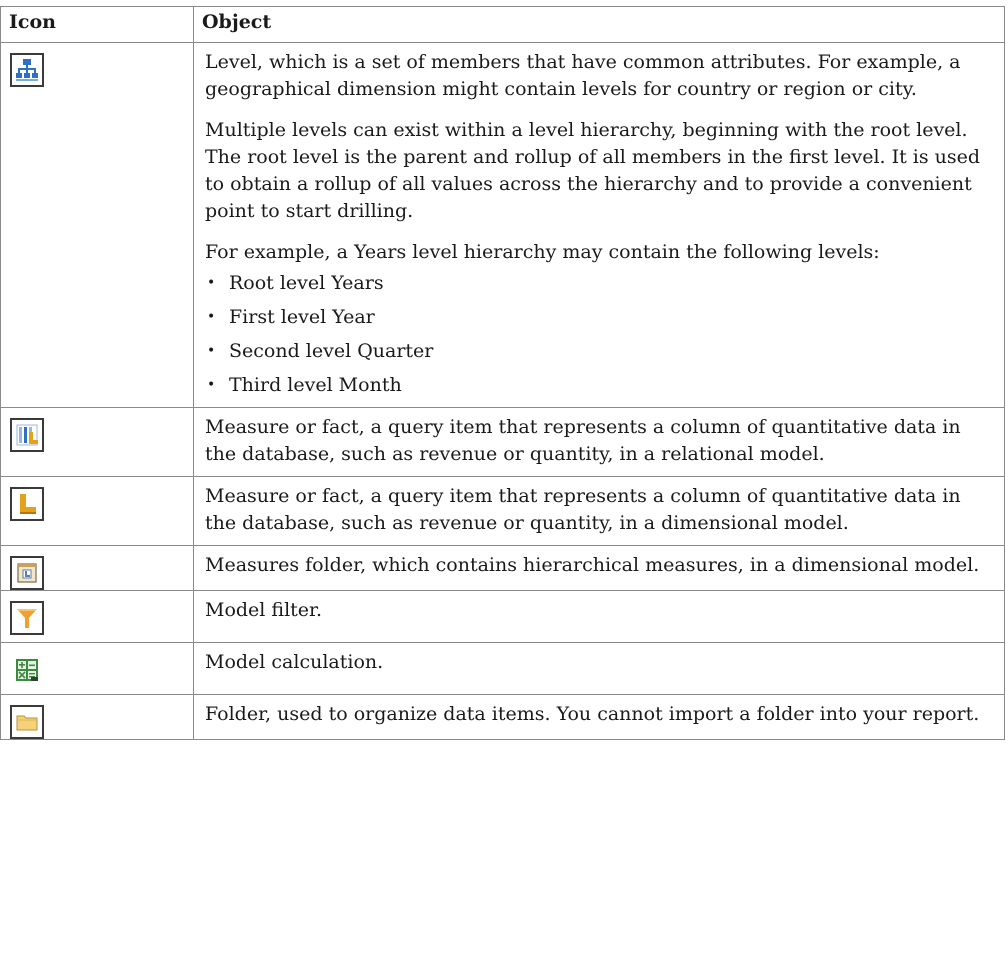  I want to click on list-item: • First level Year, so click(599, 317).